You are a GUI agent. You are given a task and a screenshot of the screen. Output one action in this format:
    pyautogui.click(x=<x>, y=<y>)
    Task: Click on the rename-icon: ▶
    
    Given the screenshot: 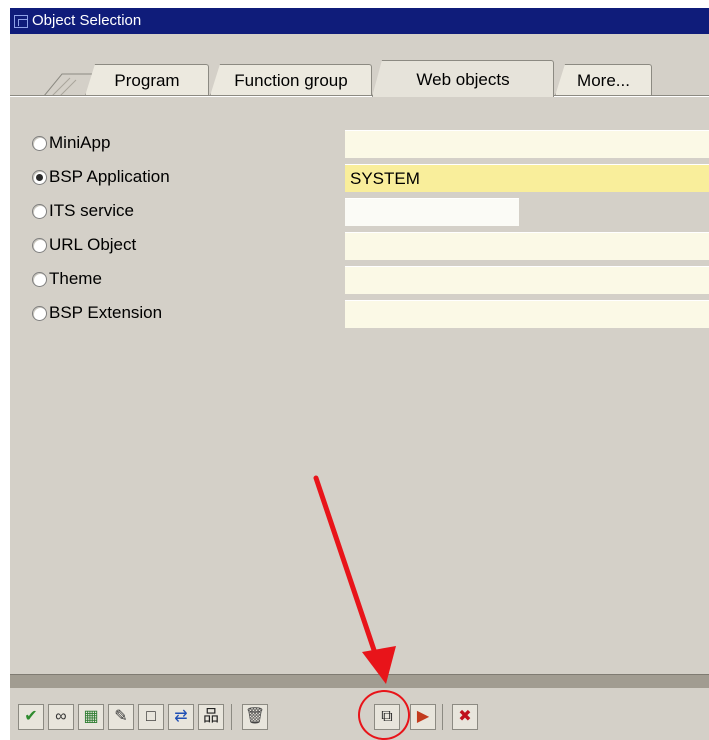 What is the action you would take?
    pyautogui.click(x=423, y=717)
    